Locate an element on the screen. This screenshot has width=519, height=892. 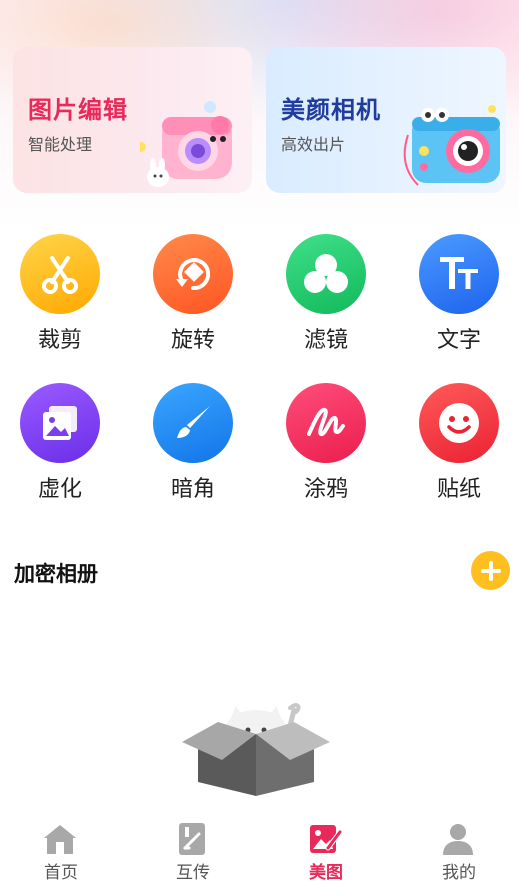
beauty-camera-title: 美颜相机 is located at coordinates (331, 110).